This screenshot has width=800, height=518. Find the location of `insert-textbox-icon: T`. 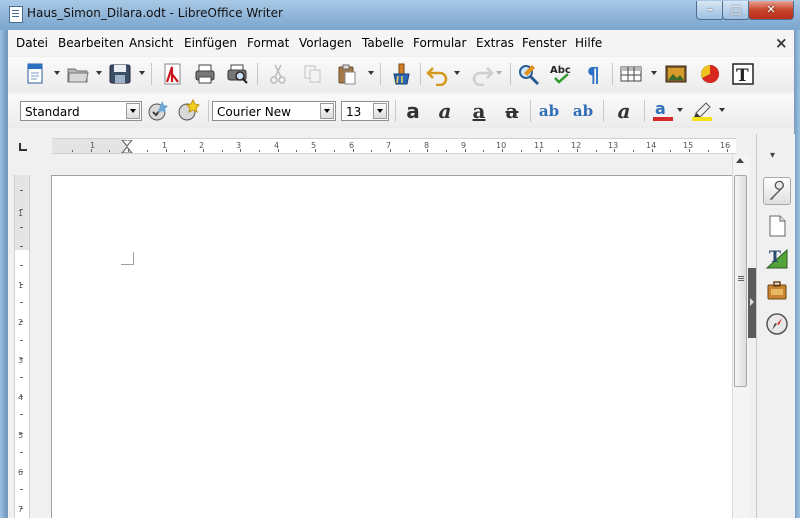

insert-textbox-icon: T is located at coordinates (743, 74).